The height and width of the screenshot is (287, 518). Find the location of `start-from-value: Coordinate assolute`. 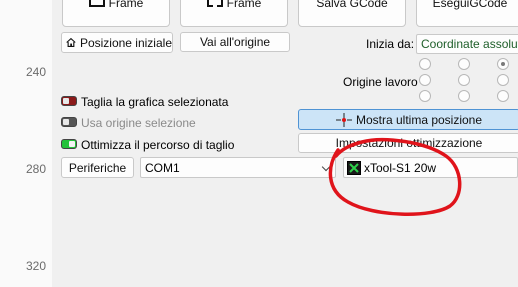

start-from-value: Coordinate assolute is located at coordinates (469, 44).